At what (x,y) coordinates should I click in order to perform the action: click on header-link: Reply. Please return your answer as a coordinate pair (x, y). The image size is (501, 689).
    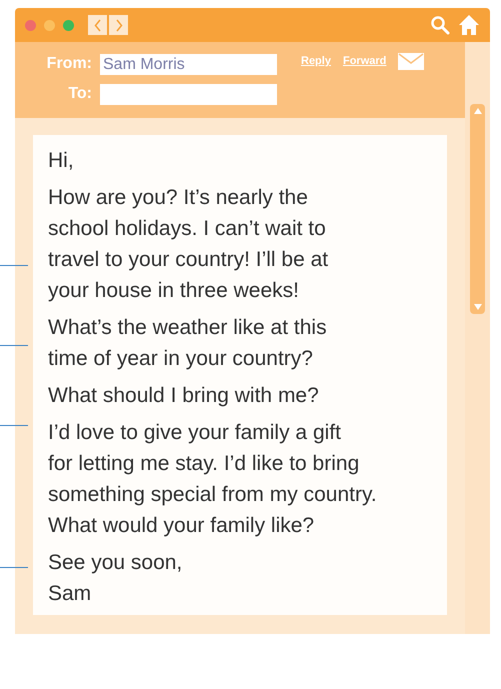
    Looking at the image, I should click on (316, 61).